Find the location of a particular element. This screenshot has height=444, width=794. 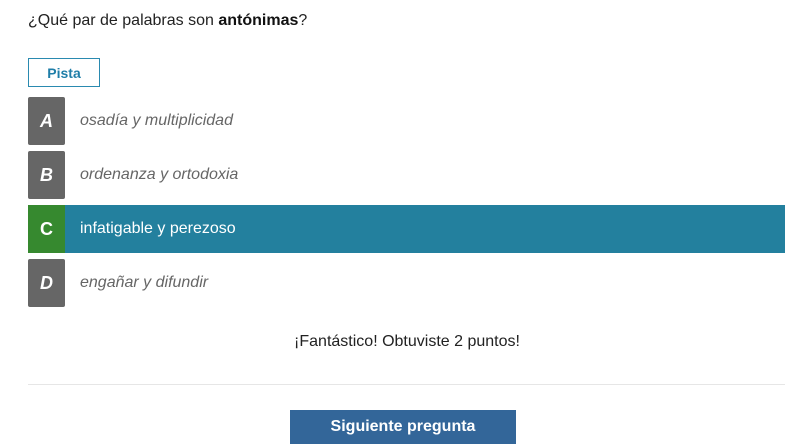

next-question-button: Siguiente pregunta is located at coordinates (403, 427).